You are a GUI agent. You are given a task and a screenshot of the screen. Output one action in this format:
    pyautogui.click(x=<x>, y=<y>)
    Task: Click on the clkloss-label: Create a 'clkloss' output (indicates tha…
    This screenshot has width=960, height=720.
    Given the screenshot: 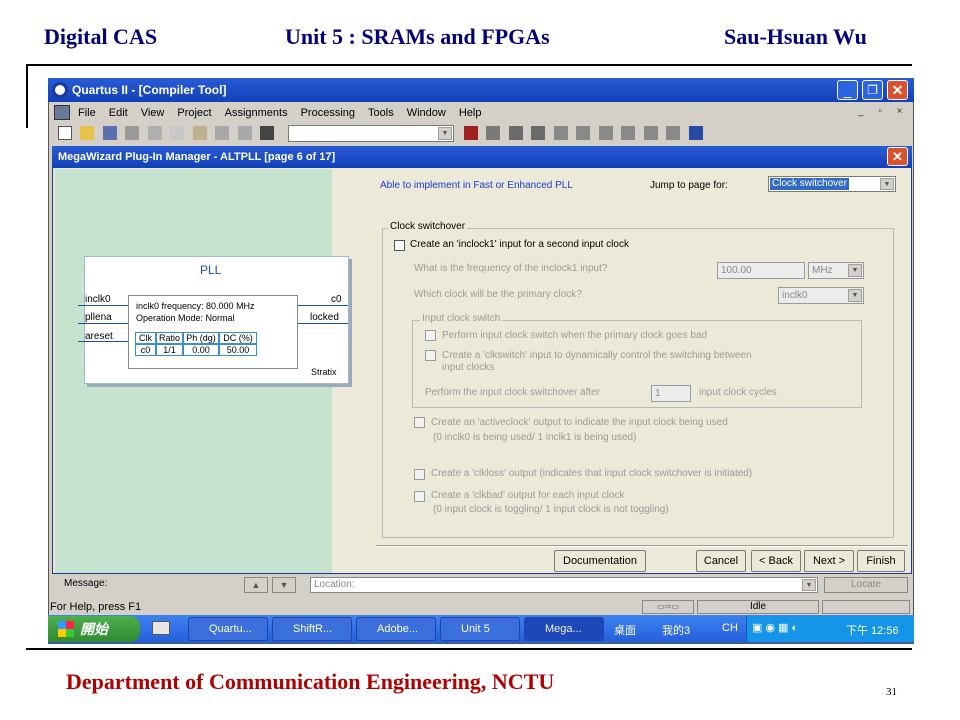 What is the action you would take?
    pyautogui.click(x=592, y=473)
    